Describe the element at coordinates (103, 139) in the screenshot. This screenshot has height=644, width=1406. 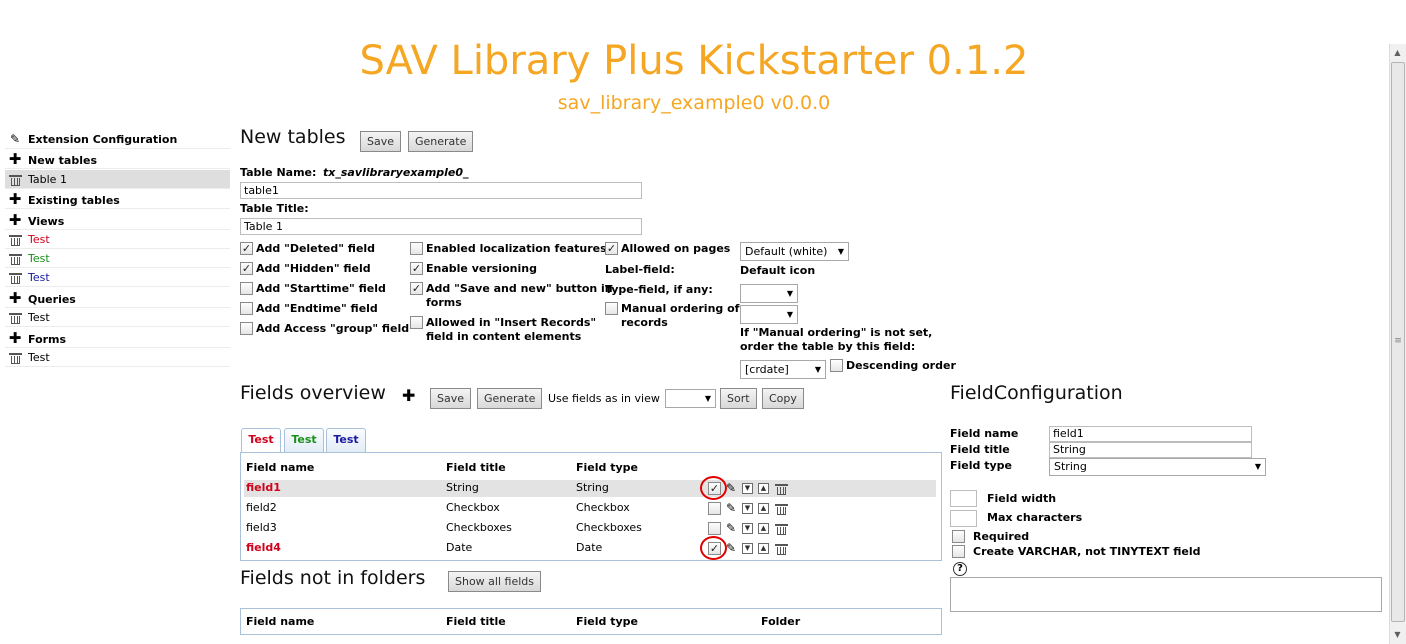
I see `sidebar-item-label: Extension Configuration` at that location.